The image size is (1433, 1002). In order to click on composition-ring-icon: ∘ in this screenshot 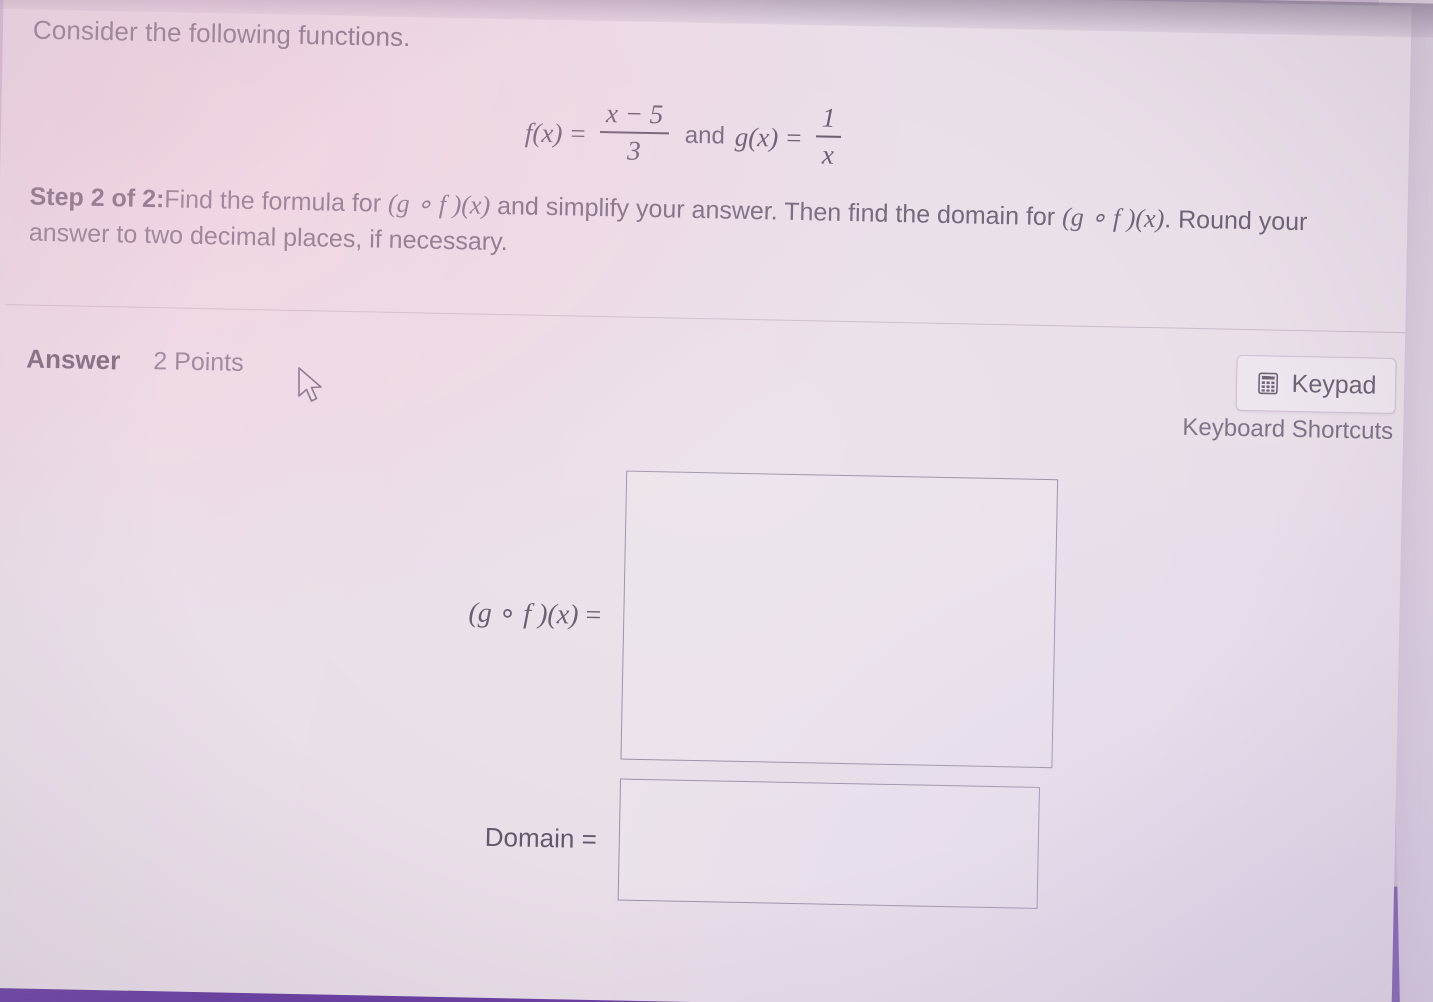, I will do `click(507, 613)`.